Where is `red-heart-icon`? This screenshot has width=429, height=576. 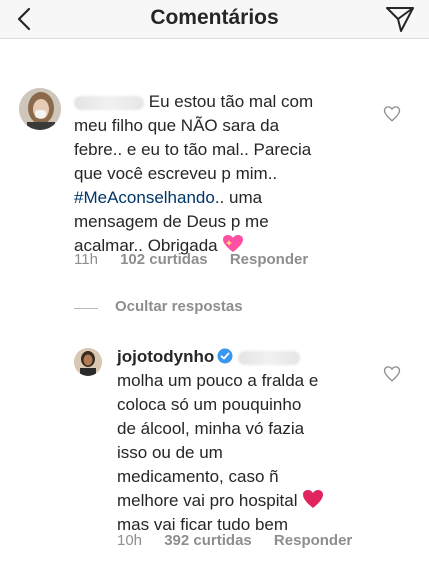 red-heart-icon is located at coordinates (313, 499).